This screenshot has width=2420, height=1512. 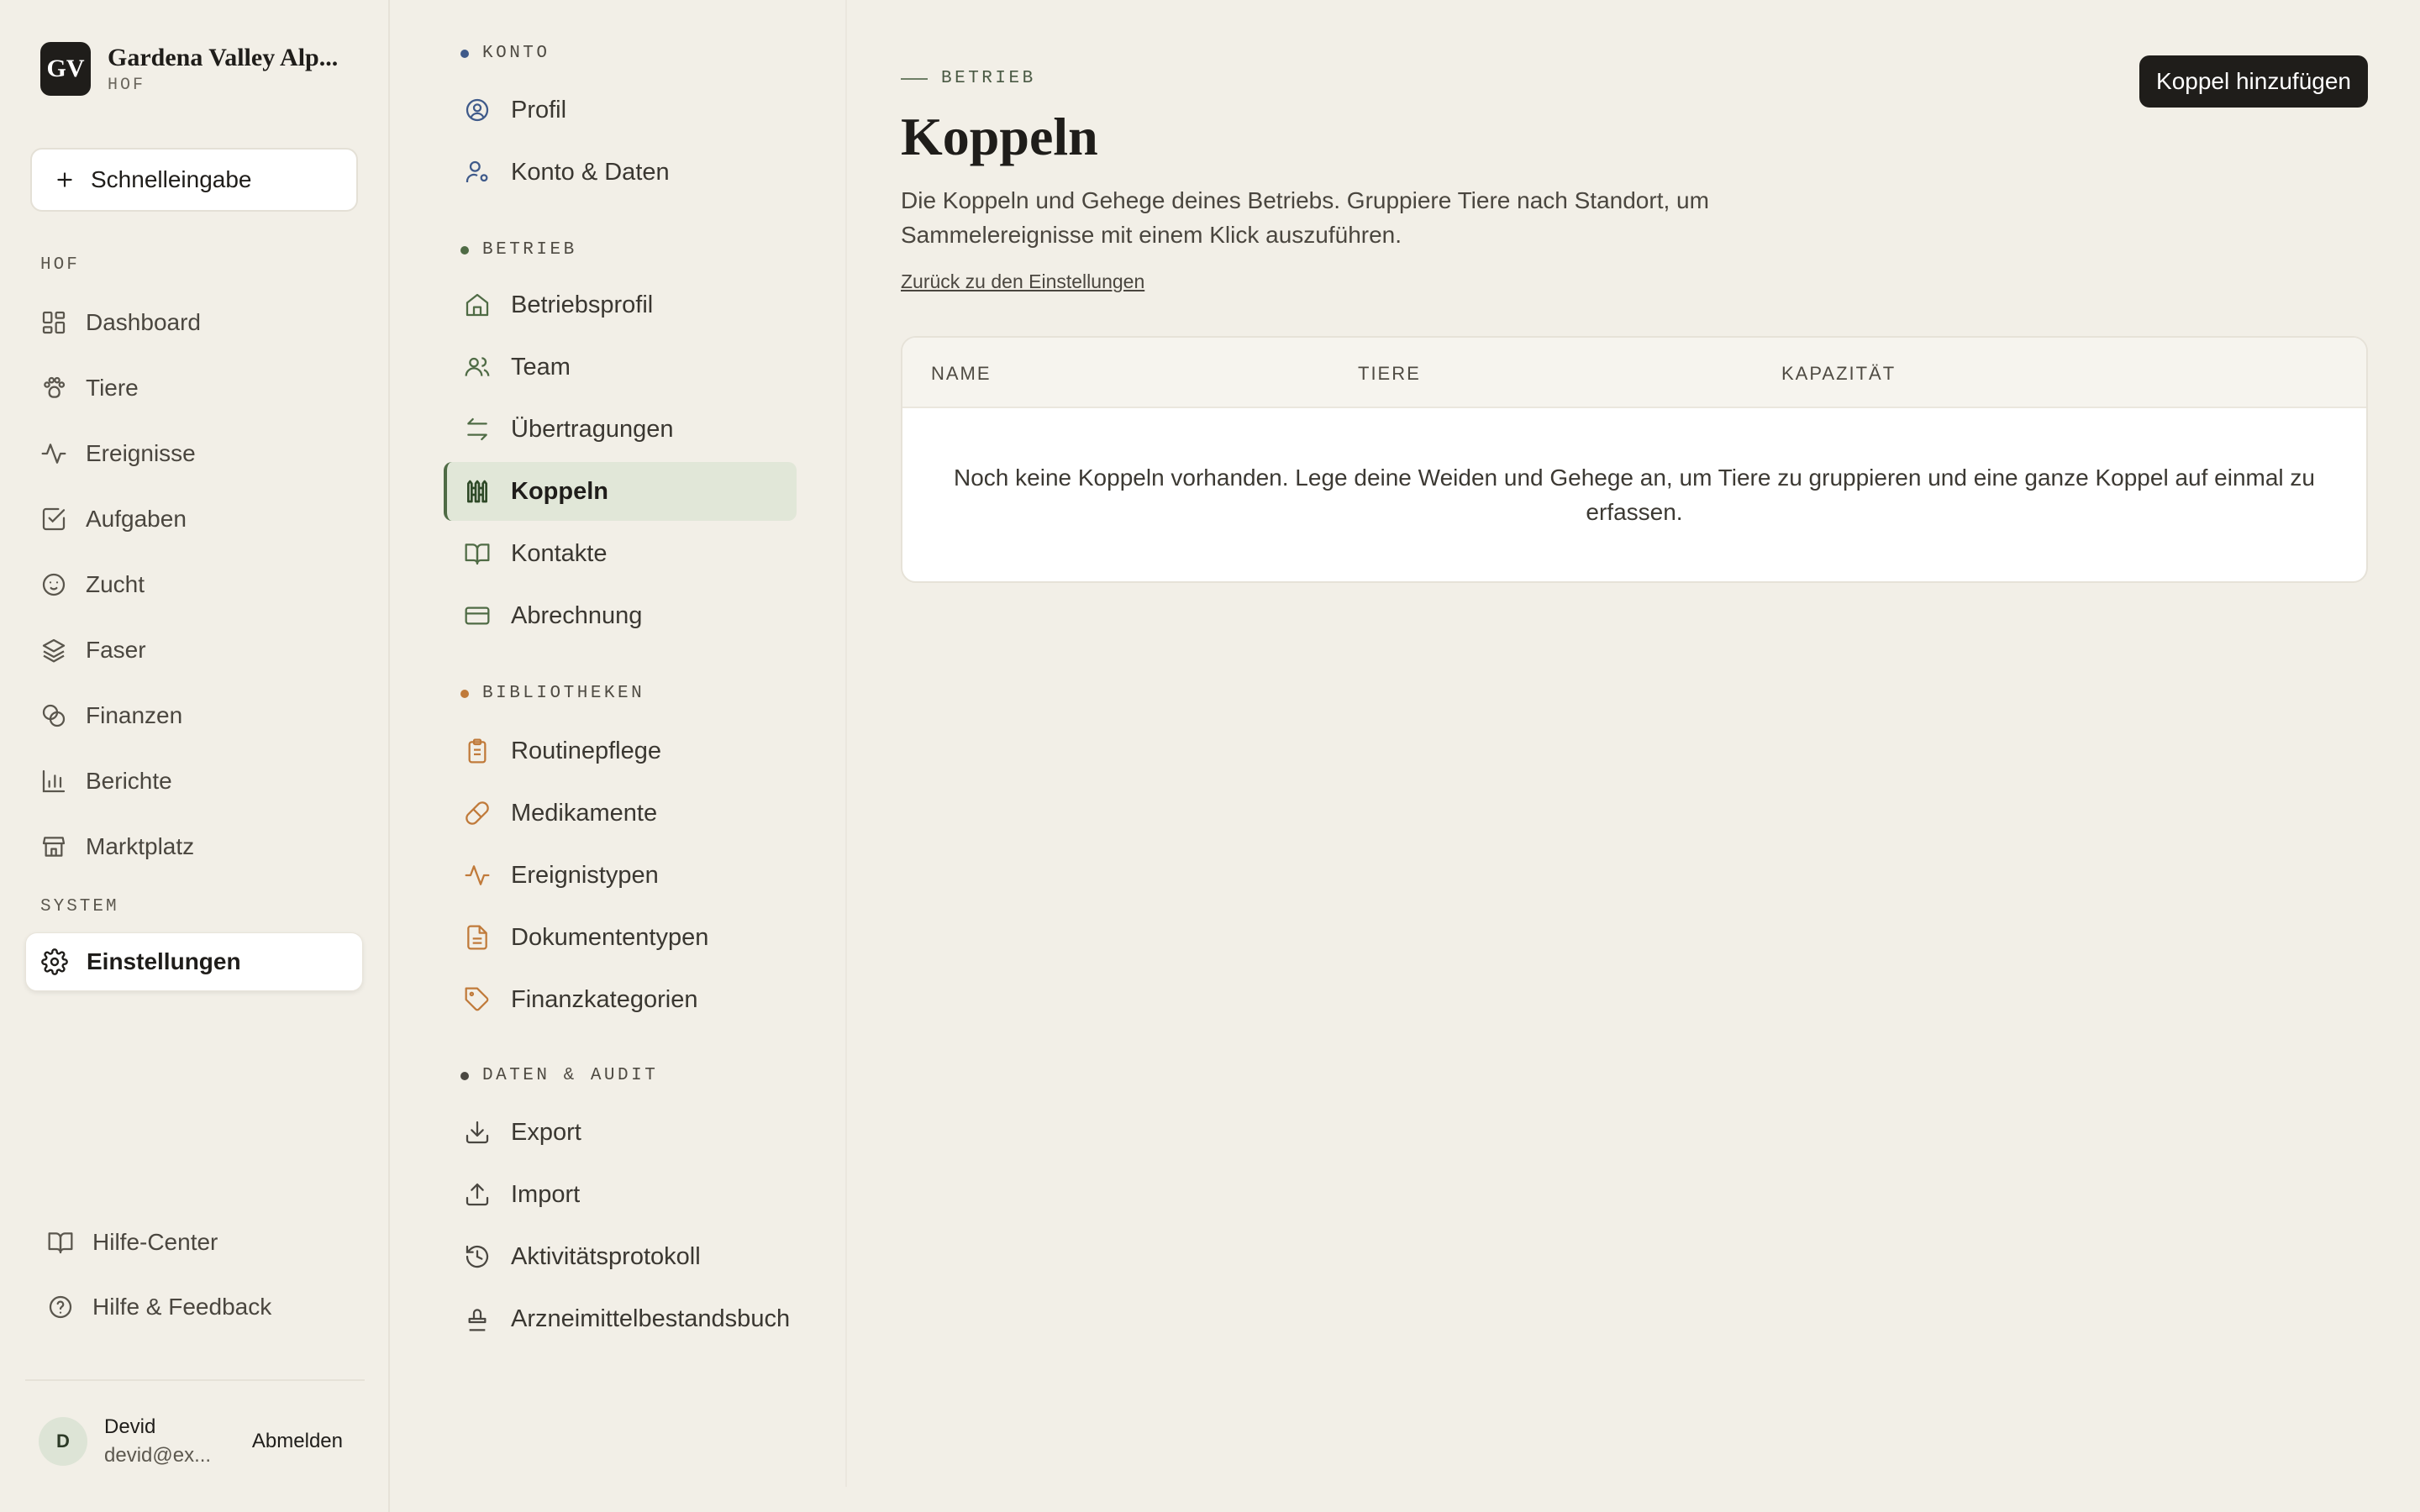 I want to click on settings-item-medikamente: Medikamente, so click(x=620, y=813).